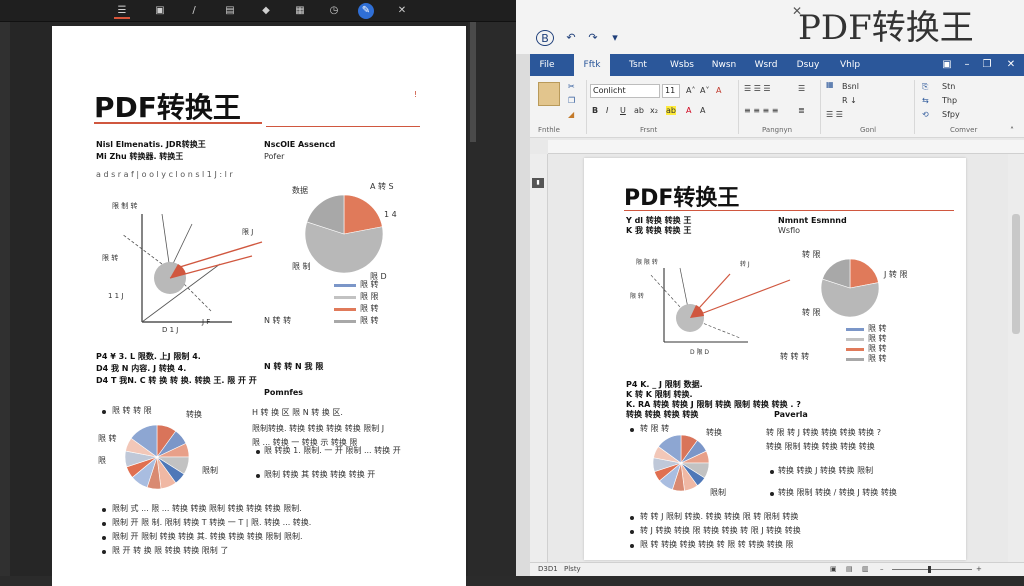 The image size is (1024, 586). What do you see at coordinates (182, 267) in the screenshot?
I see `radial-diagram: 限 制 转 限 转 1 1 J 限 J J F D 1 J` at bounding box center [182, 267].